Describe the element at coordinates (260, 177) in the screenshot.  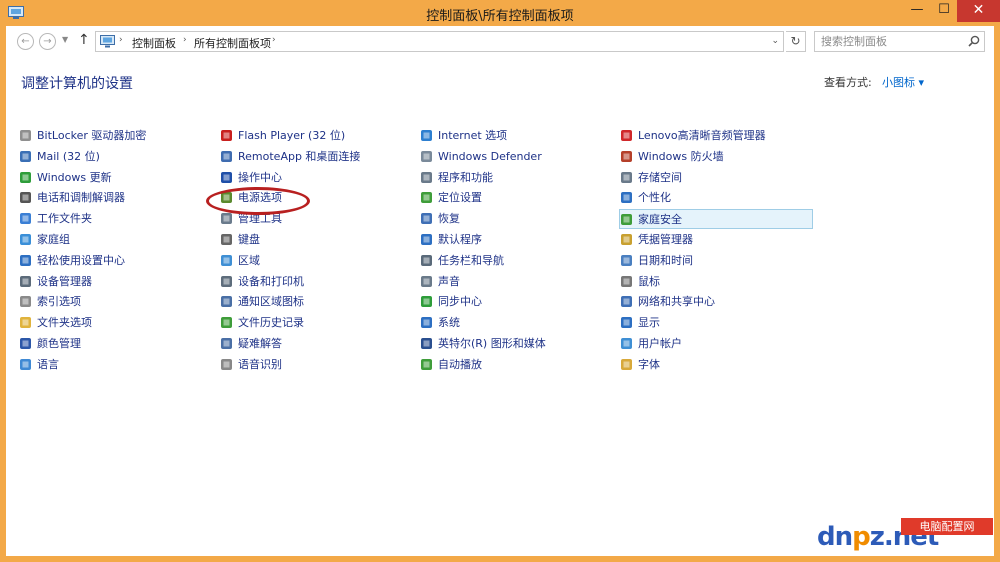
I see `item-label: 操作中心` at that location.